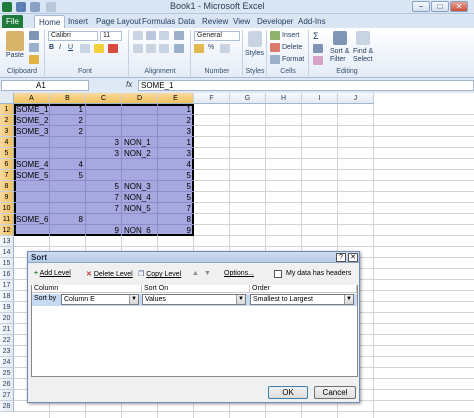 This screenshot has height=418, width=474. I want to click on row-header-5: 5, so click(7, 153).